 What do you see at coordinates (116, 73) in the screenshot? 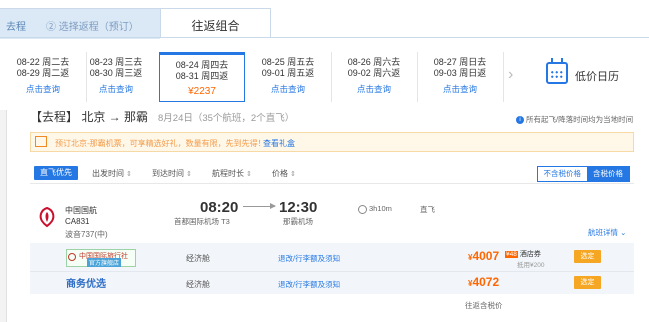
I see `date-return: 08-30 周三返` at bounding box center [116, 73].